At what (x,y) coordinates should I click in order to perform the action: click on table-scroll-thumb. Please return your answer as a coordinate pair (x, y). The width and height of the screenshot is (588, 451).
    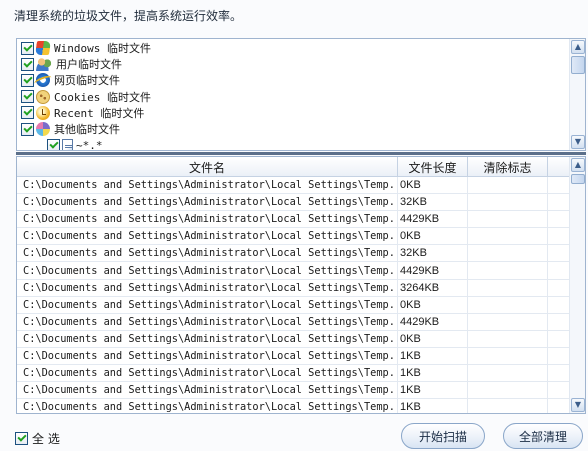
    Looking at the image, I should click on (578, 179).